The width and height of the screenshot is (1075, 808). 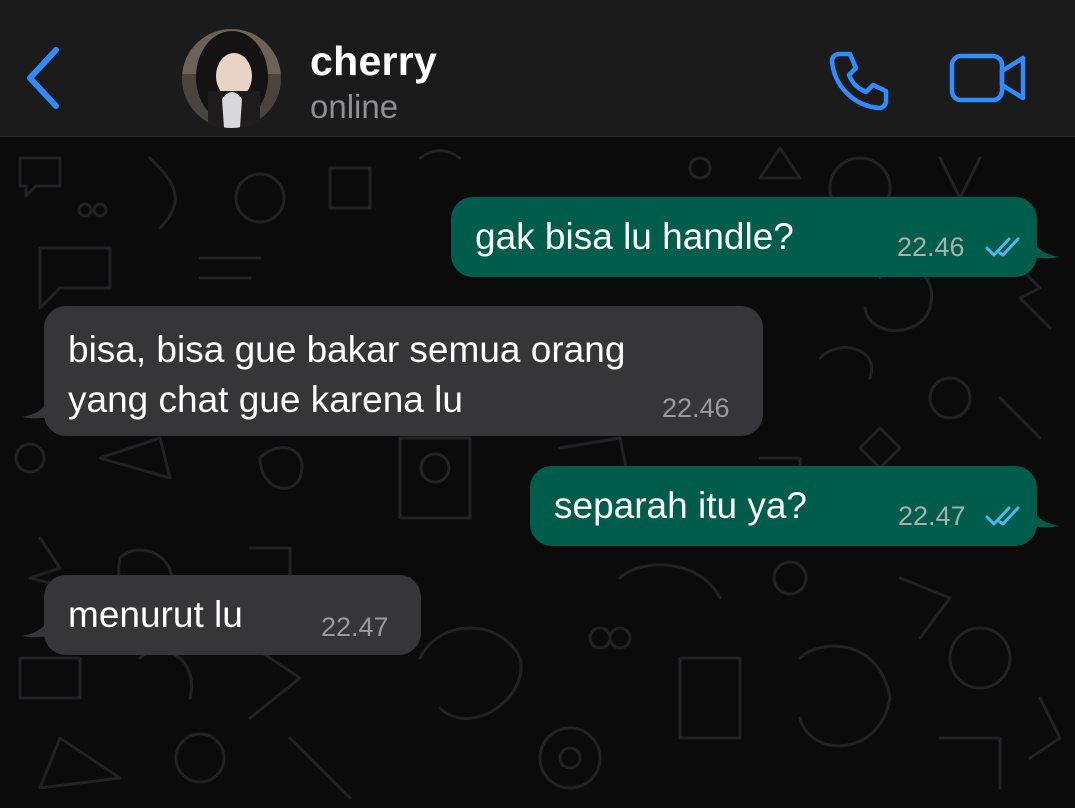 I want to click on voice-call-button, so click(x=859, y=81).